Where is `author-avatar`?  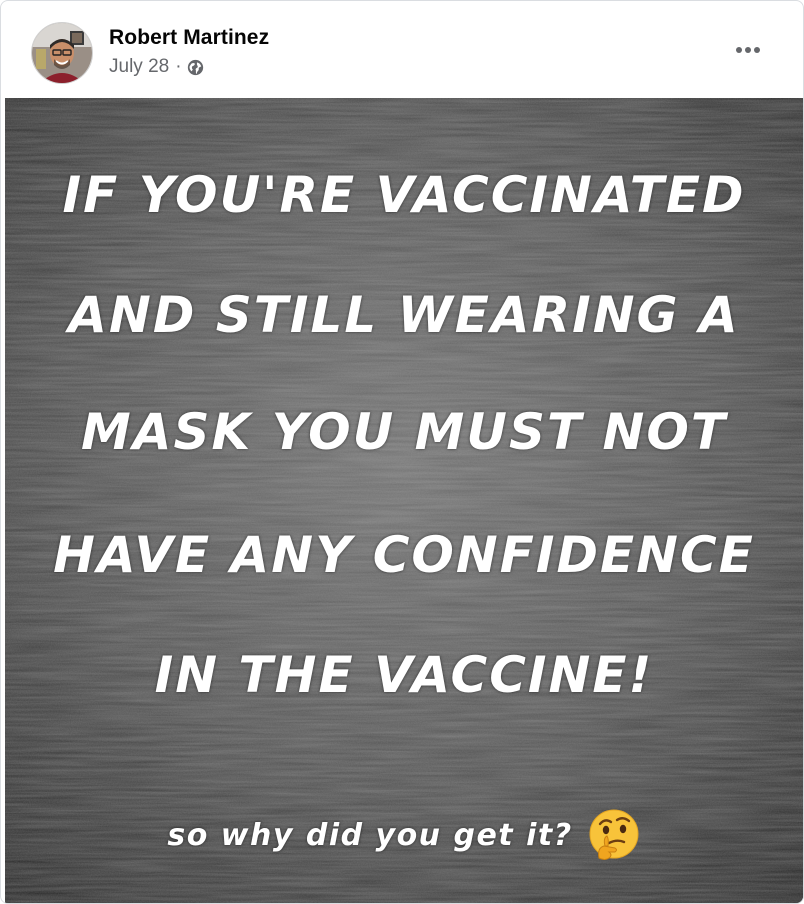 author-avatar is located at coordinates (62, 53).